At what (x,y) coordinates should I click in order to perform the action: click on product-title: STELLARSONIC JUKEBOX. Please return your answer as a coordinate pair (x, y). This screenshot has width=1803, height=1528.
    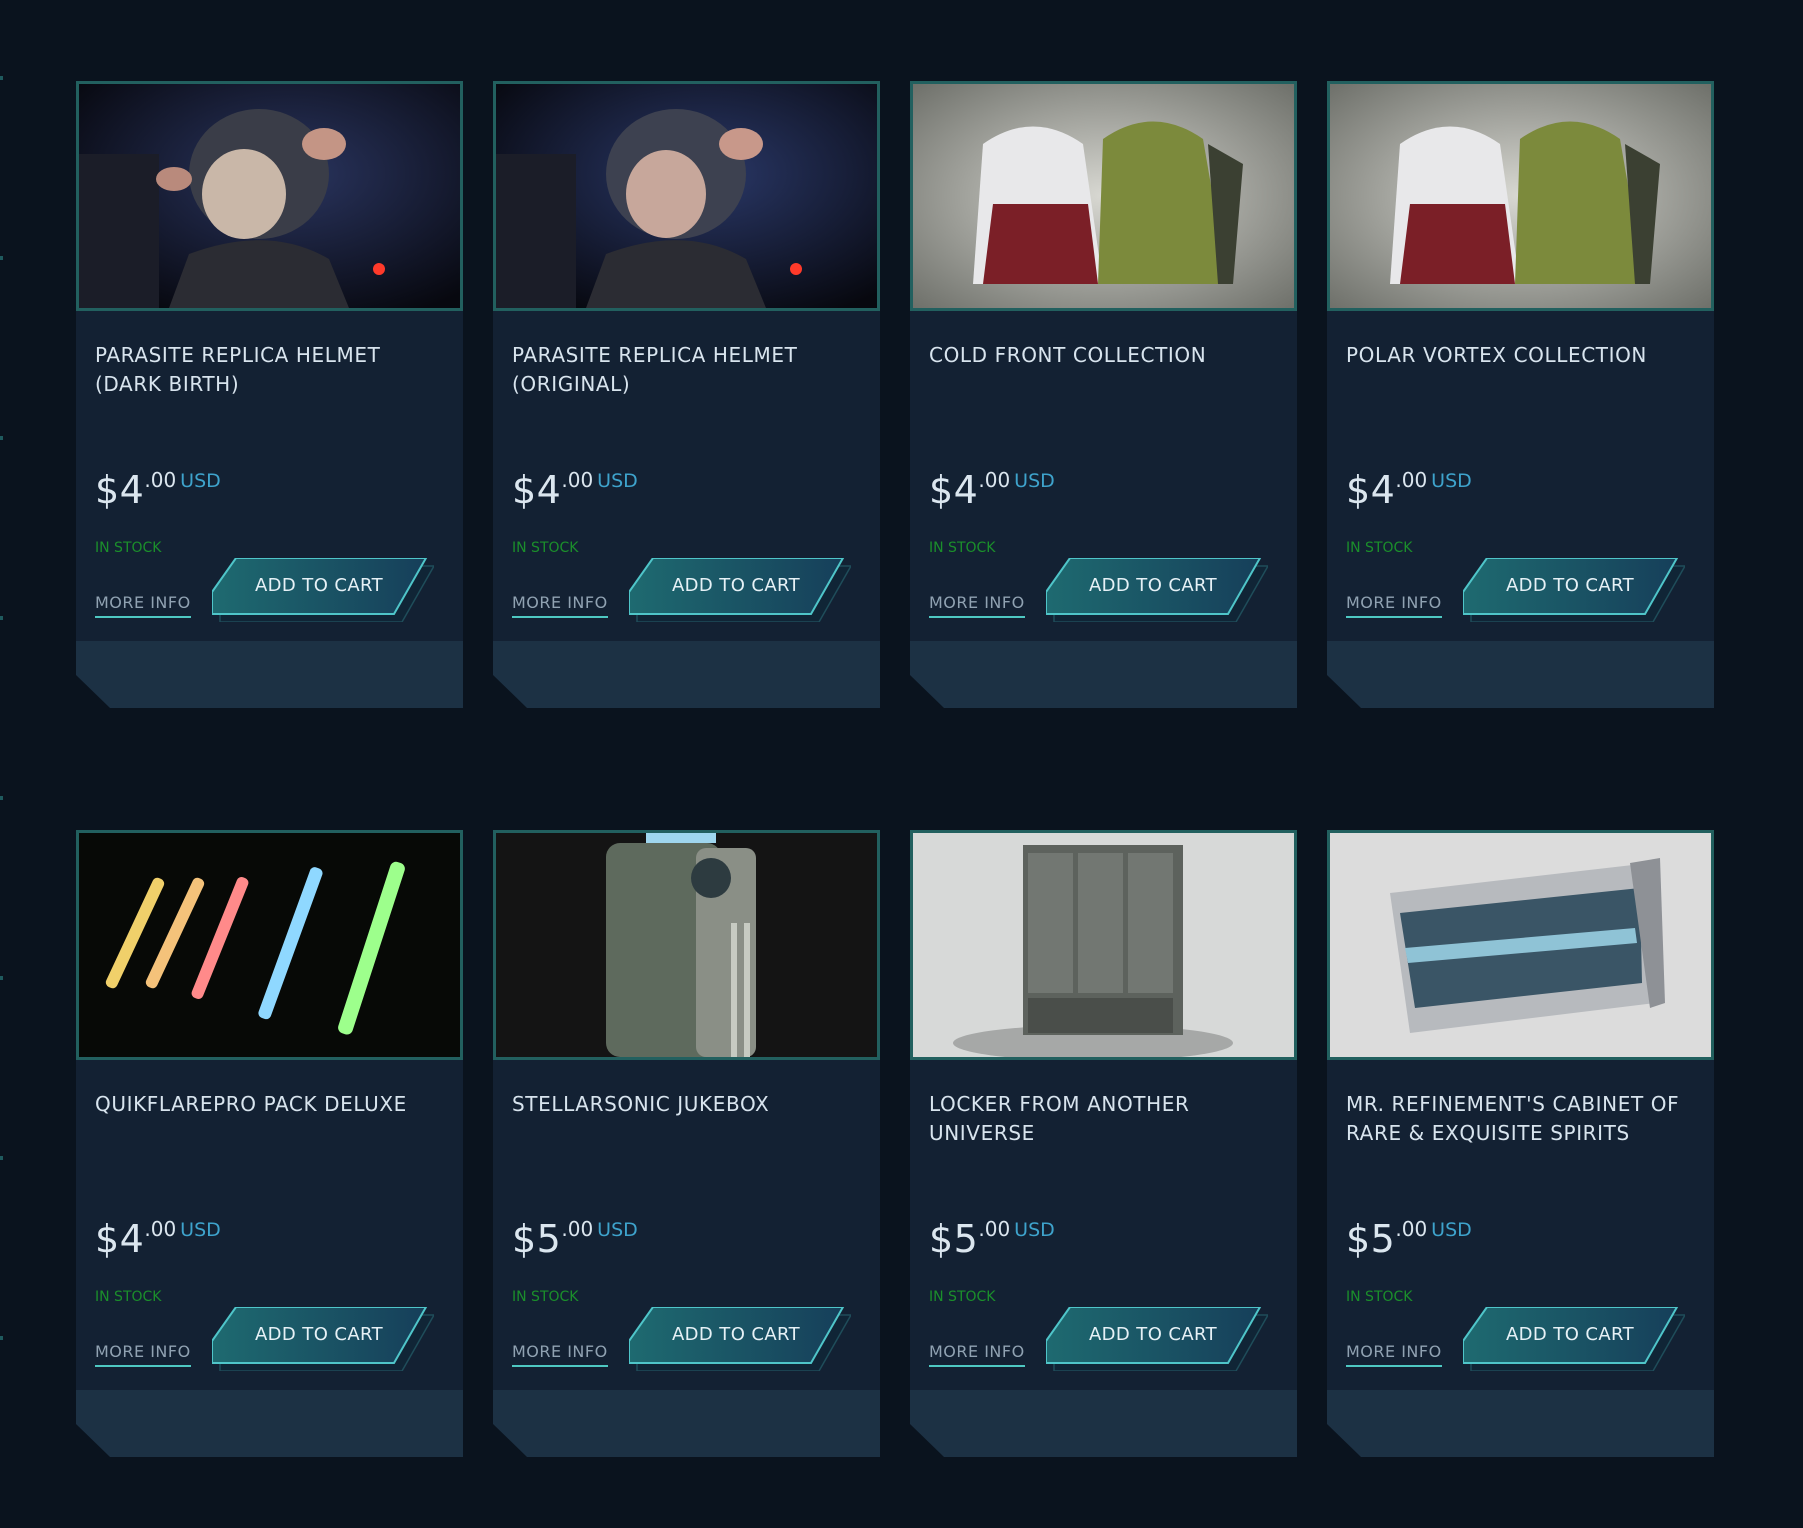
    Looking at the image, I should click on (688, 1104).